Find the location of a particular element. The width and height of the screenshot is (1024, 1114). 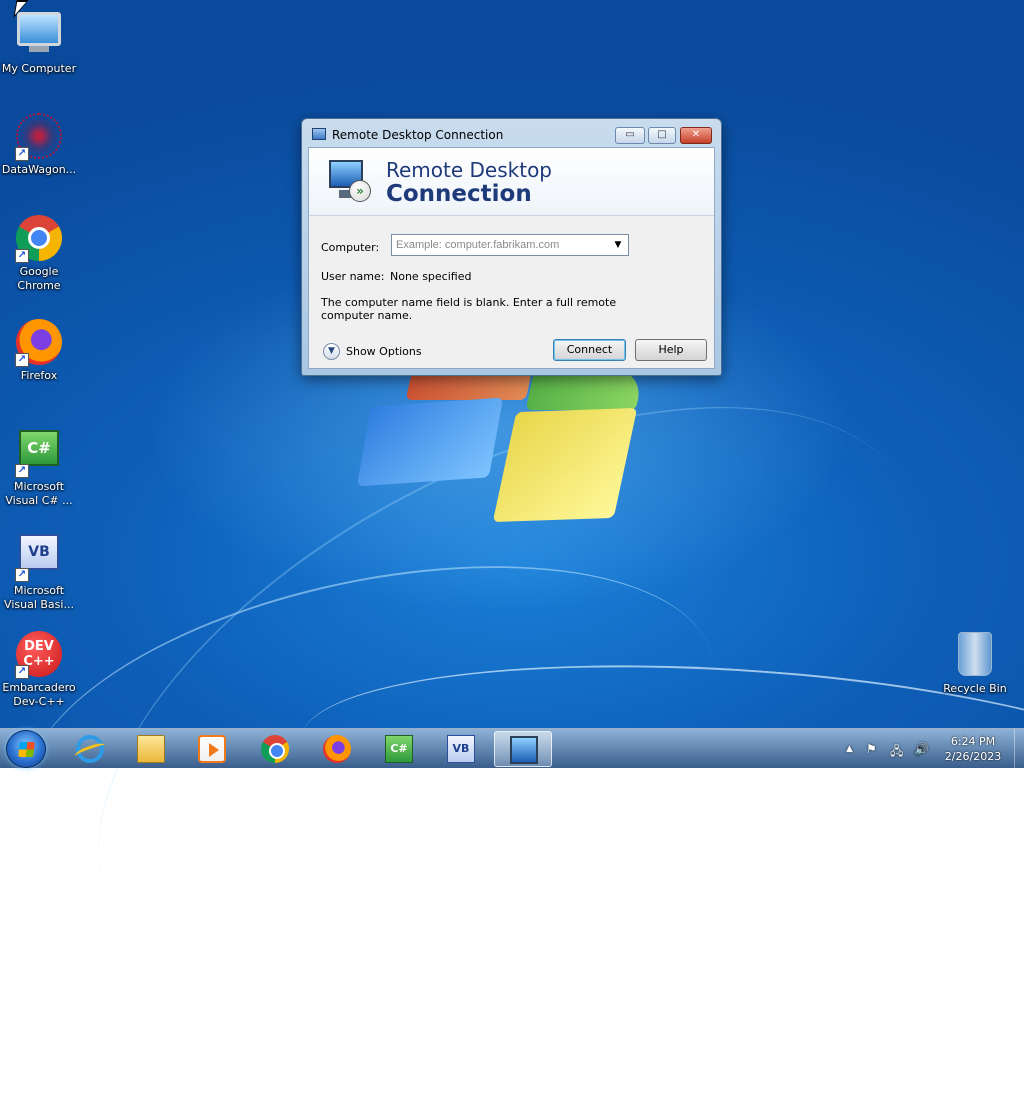

banner-title-line1: Remote Desktop is located at coordinates (469, 170).